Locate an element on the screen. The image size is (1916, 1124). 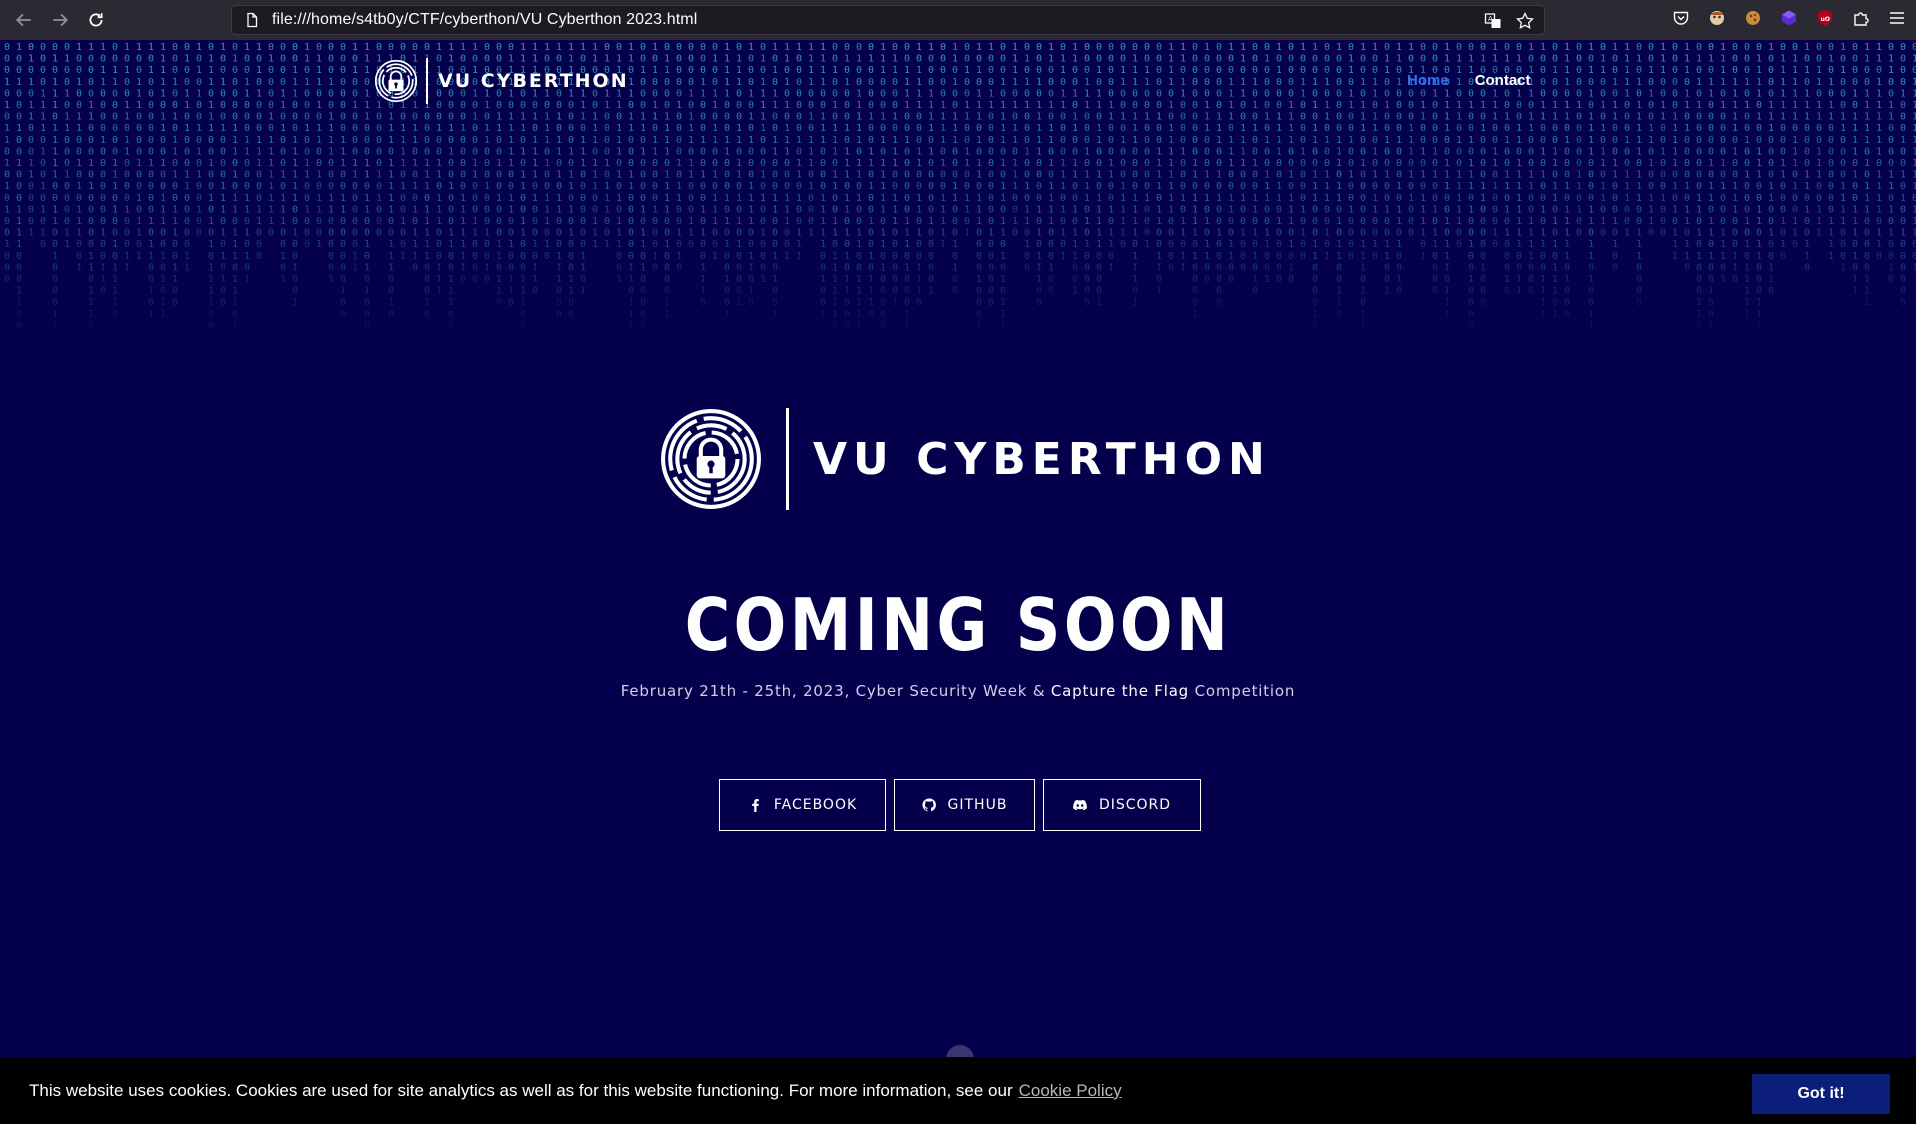
back-button is located at coordinates (24, 20).